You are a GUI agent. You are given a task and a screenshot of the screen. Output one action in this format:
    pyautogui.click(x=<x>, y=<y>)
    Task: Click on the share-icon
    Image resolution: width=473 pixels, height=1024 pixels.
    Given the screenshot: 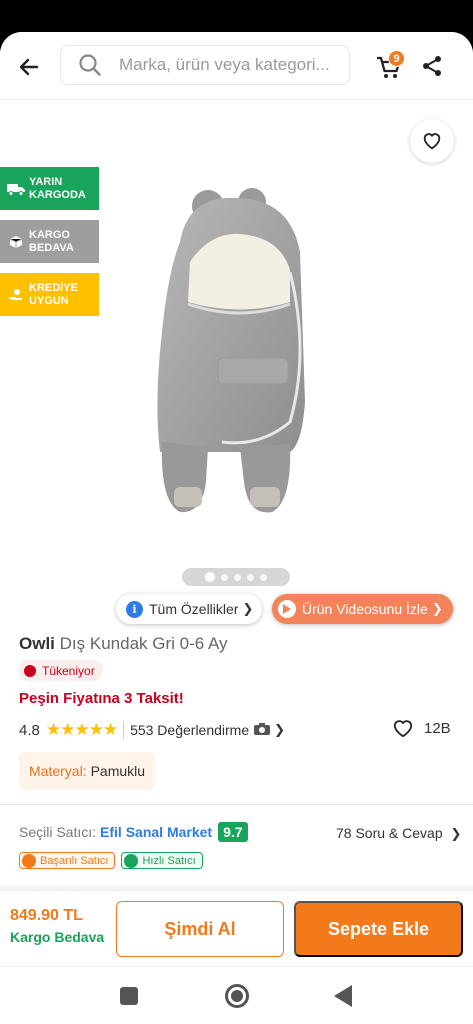 What is the action you would take?
    pyautogui.click(x=432, y=66)
    